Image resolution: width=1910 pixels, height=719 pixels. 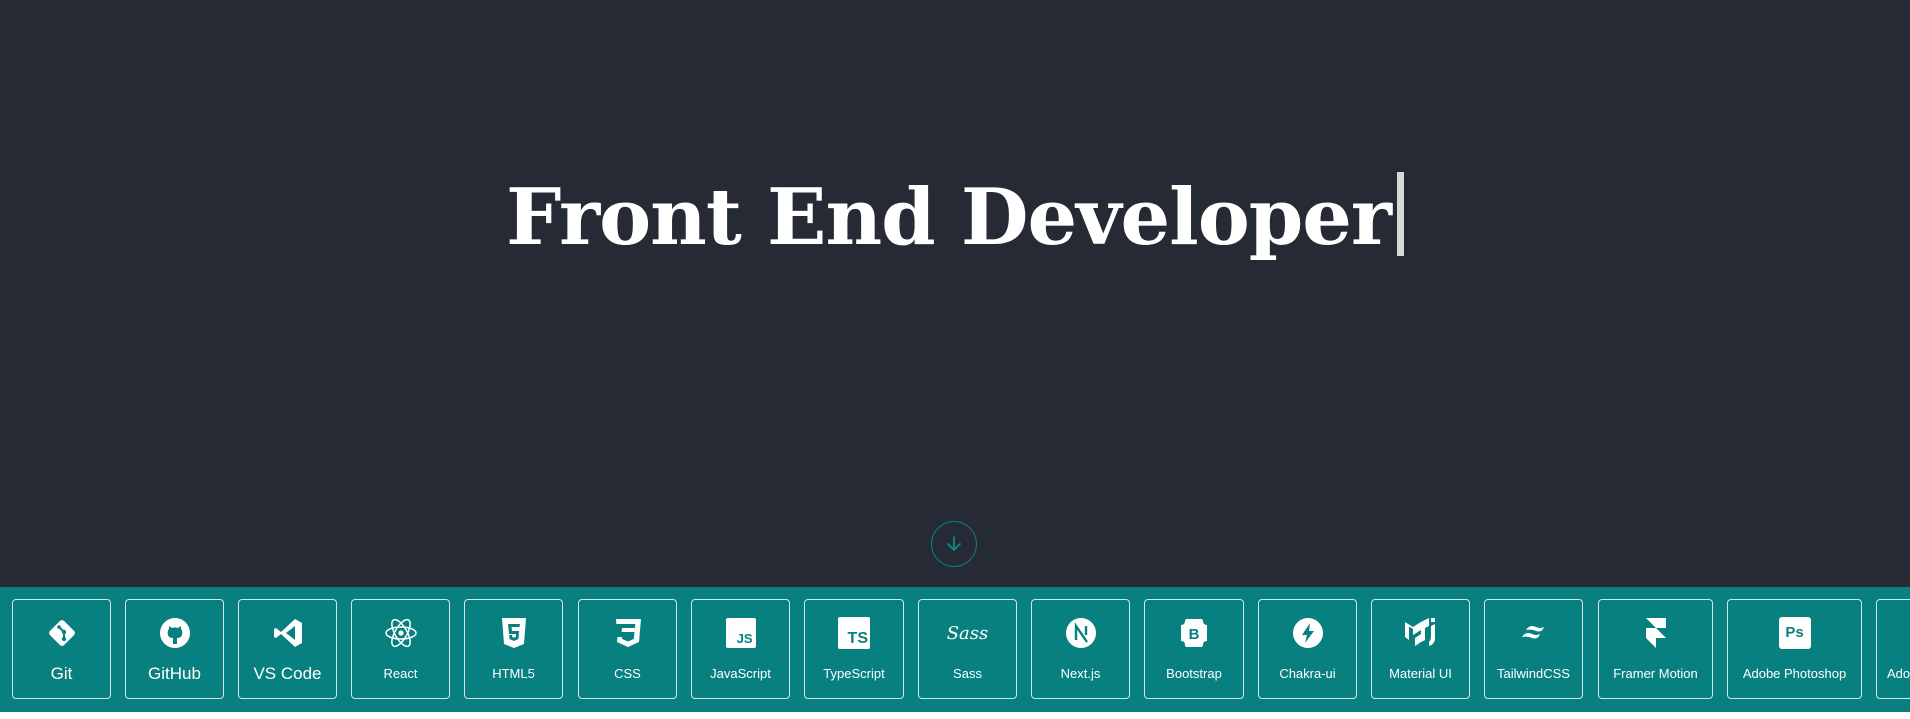 I want to click on material-ui-icon, so click(x=1420, y=633).